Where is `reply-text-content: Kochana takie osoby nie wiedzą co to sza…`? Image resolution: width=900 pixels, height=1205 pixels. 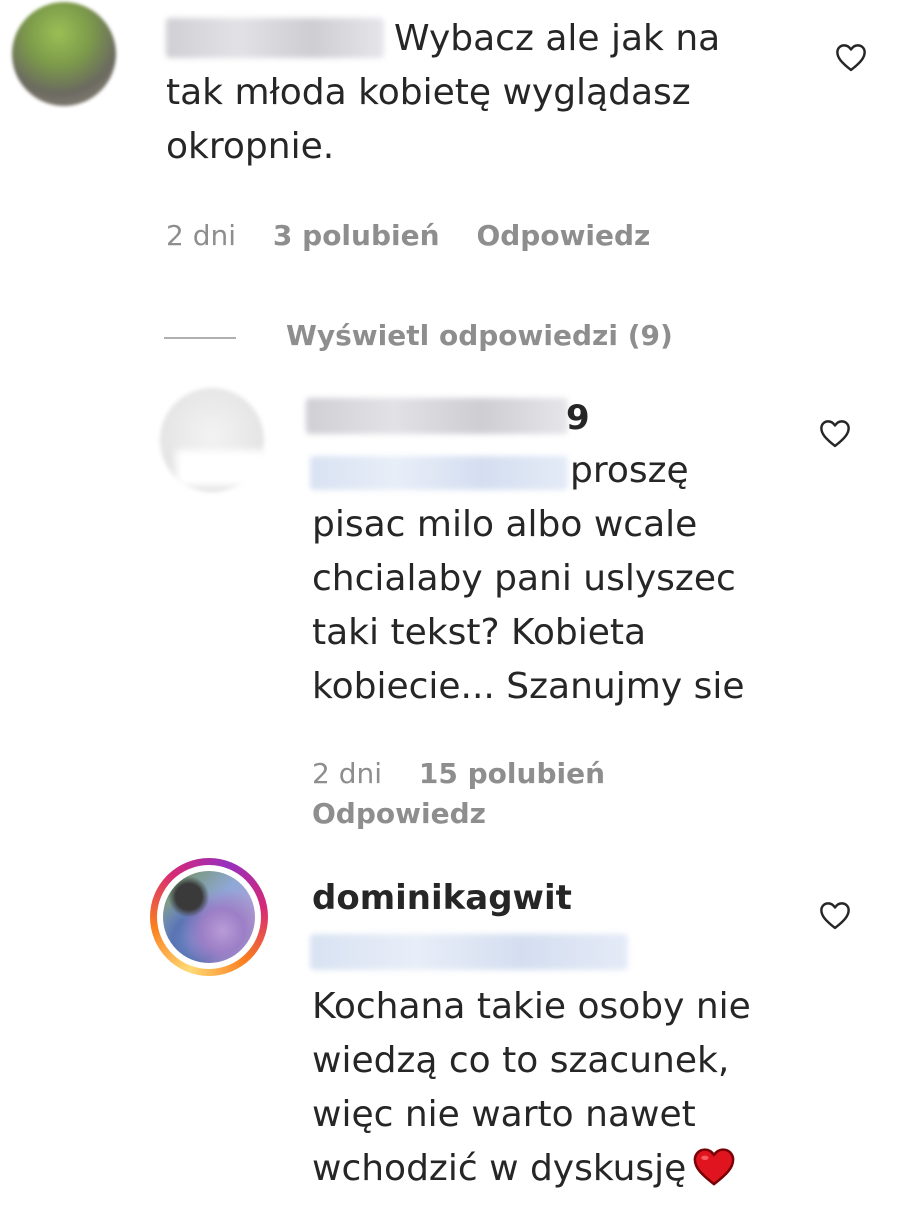
reply-text-content: Kochana takie osoby nie wiedzą co to sza… is located at coordinates (531, 1087).